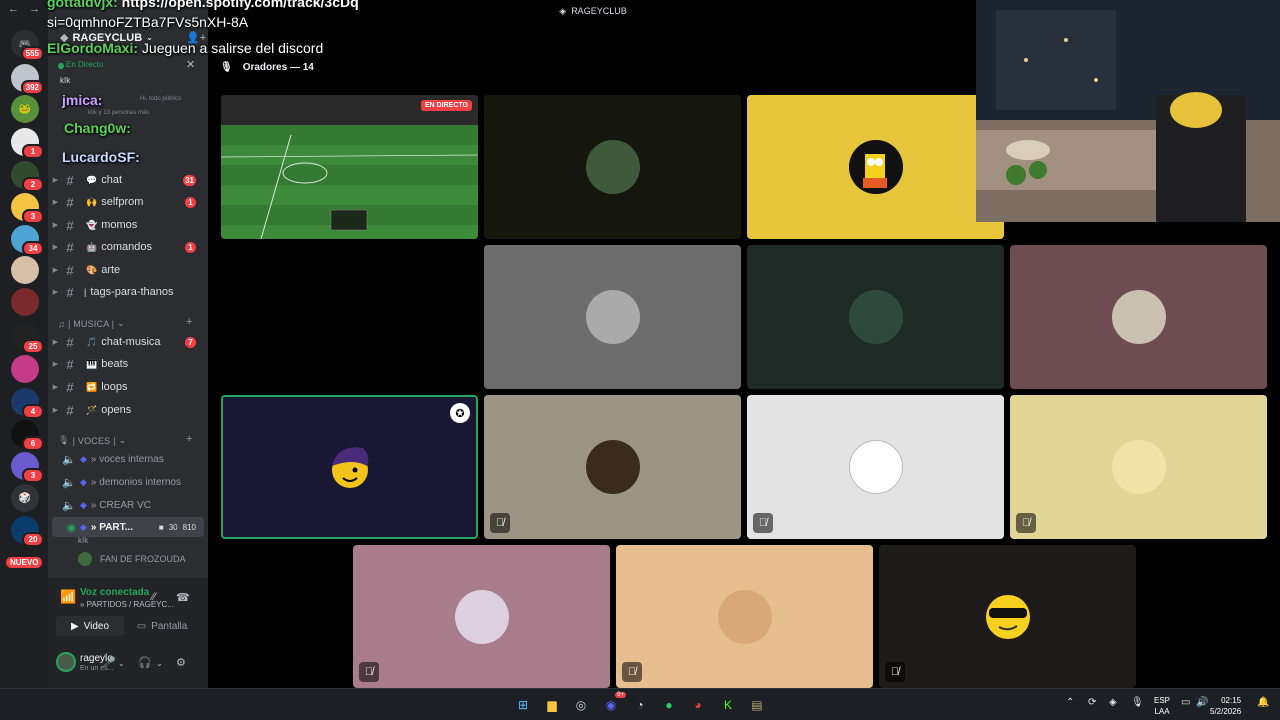 The width and height of the screenshot is (1280, 720). I want to click on video-button: ▶ Video, so click(90, 626).